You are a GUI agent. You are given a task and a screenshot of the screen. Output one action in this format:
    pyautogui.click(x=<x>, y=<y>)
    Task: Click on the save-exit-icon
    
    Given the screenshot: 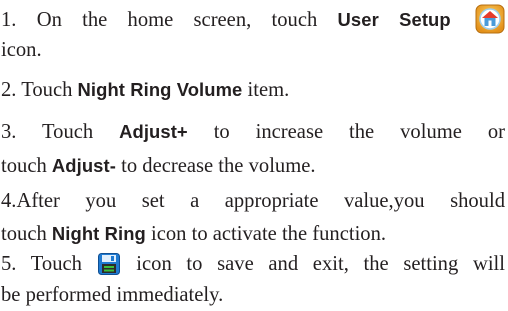 What is the action you would take?
    pyautogui.click(x=108, y=263)
    